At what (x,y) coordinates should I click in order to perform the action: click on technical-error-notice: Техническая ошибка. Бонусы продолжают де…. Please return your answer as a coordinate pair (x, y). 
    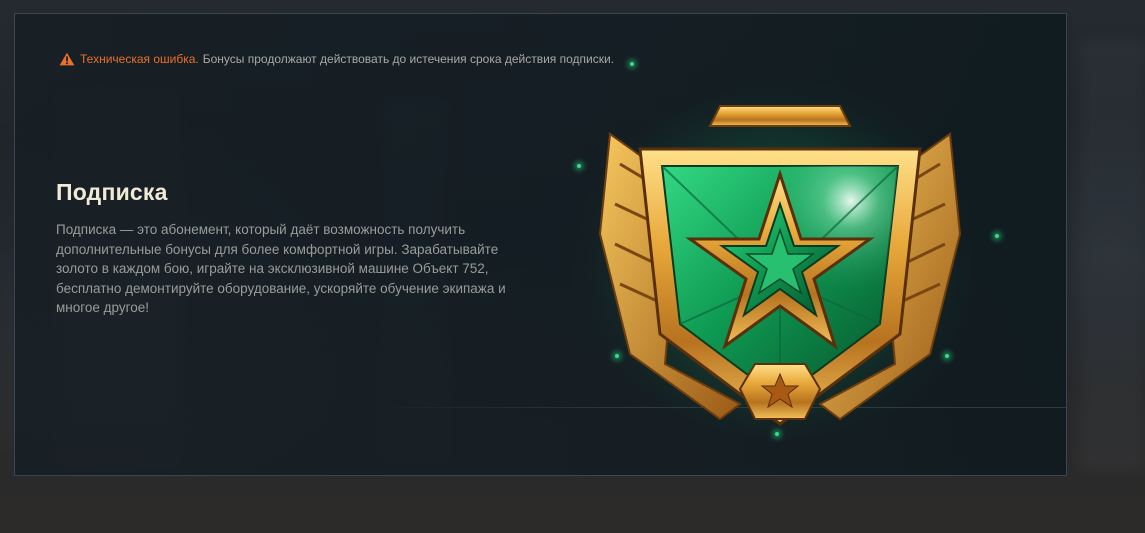
    Looking at the image, I should click on (336, 59).